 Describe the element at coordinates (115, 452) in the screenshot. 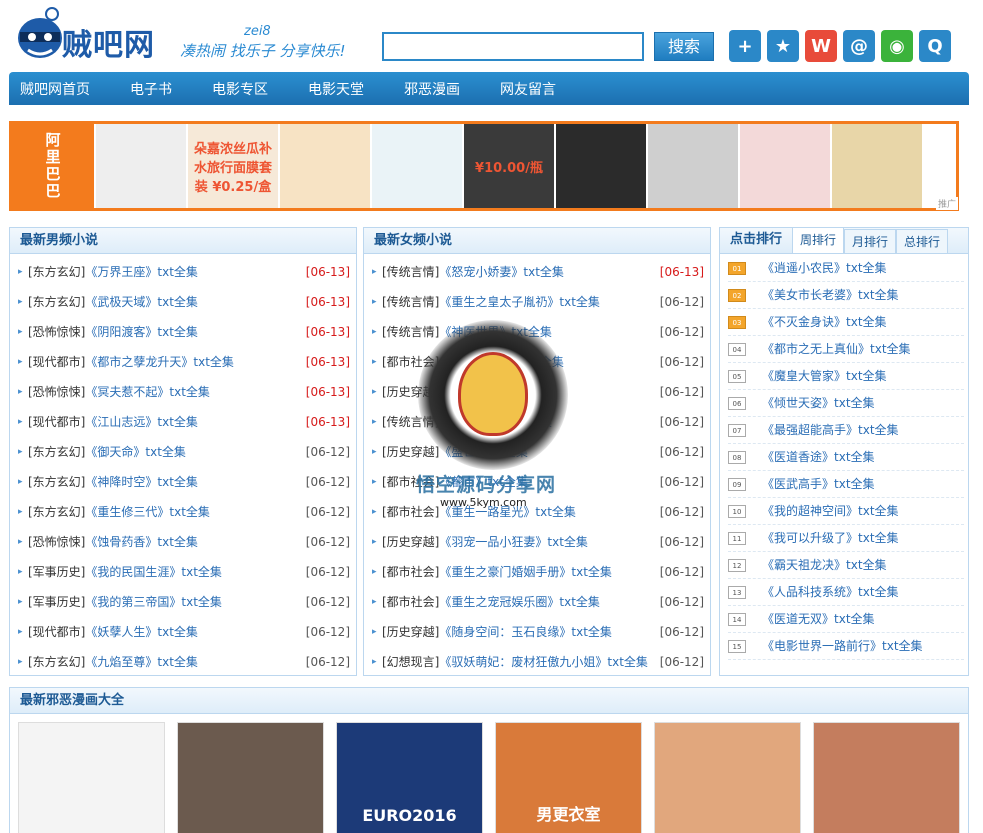

I see `novel-title: 《御天命》` at that location.